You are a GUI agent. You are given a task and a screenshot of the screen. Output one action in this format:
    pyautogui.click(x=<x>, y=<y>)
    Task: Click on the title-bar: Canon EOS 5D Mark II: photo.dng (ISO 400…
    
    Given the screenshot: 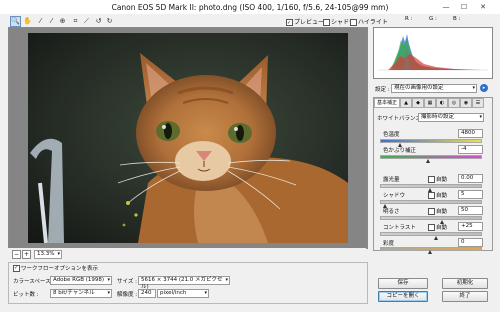 What is the action you would take?
    pyautogui.click(x=250, y=7)
    